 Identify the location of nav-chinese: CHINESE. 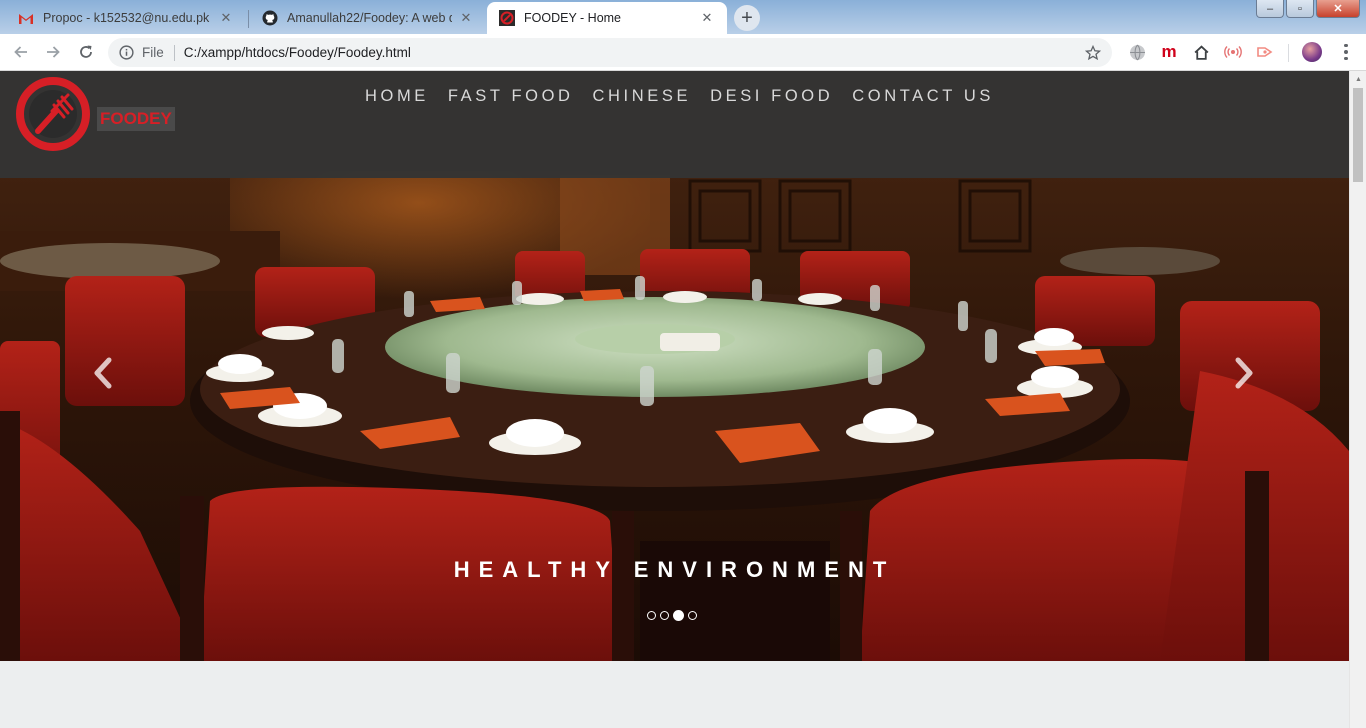
(642, 96).